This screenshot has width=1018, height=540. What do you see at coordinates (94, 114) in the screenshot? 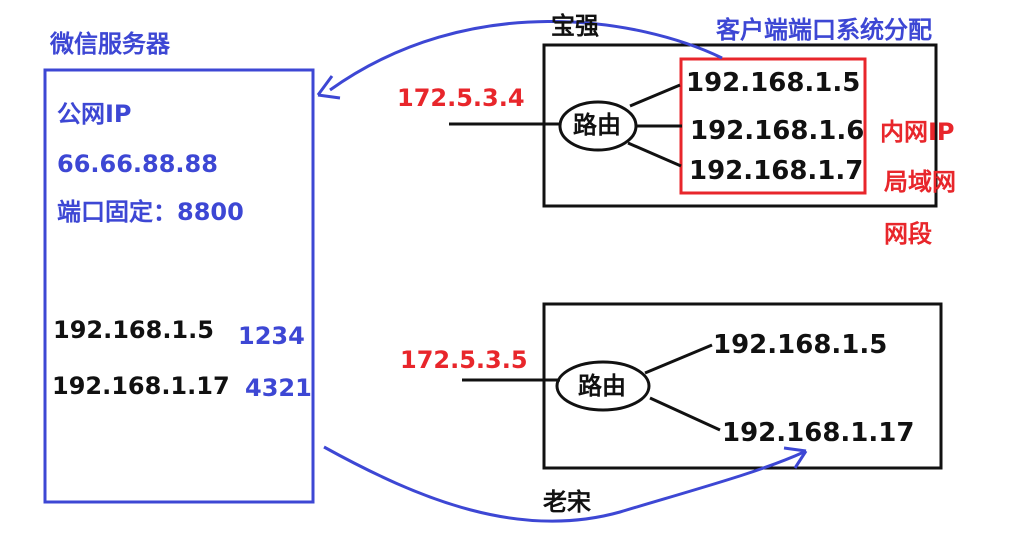
I see `server-public-ip-label: 公网IP` at bounding box center [94, 114].